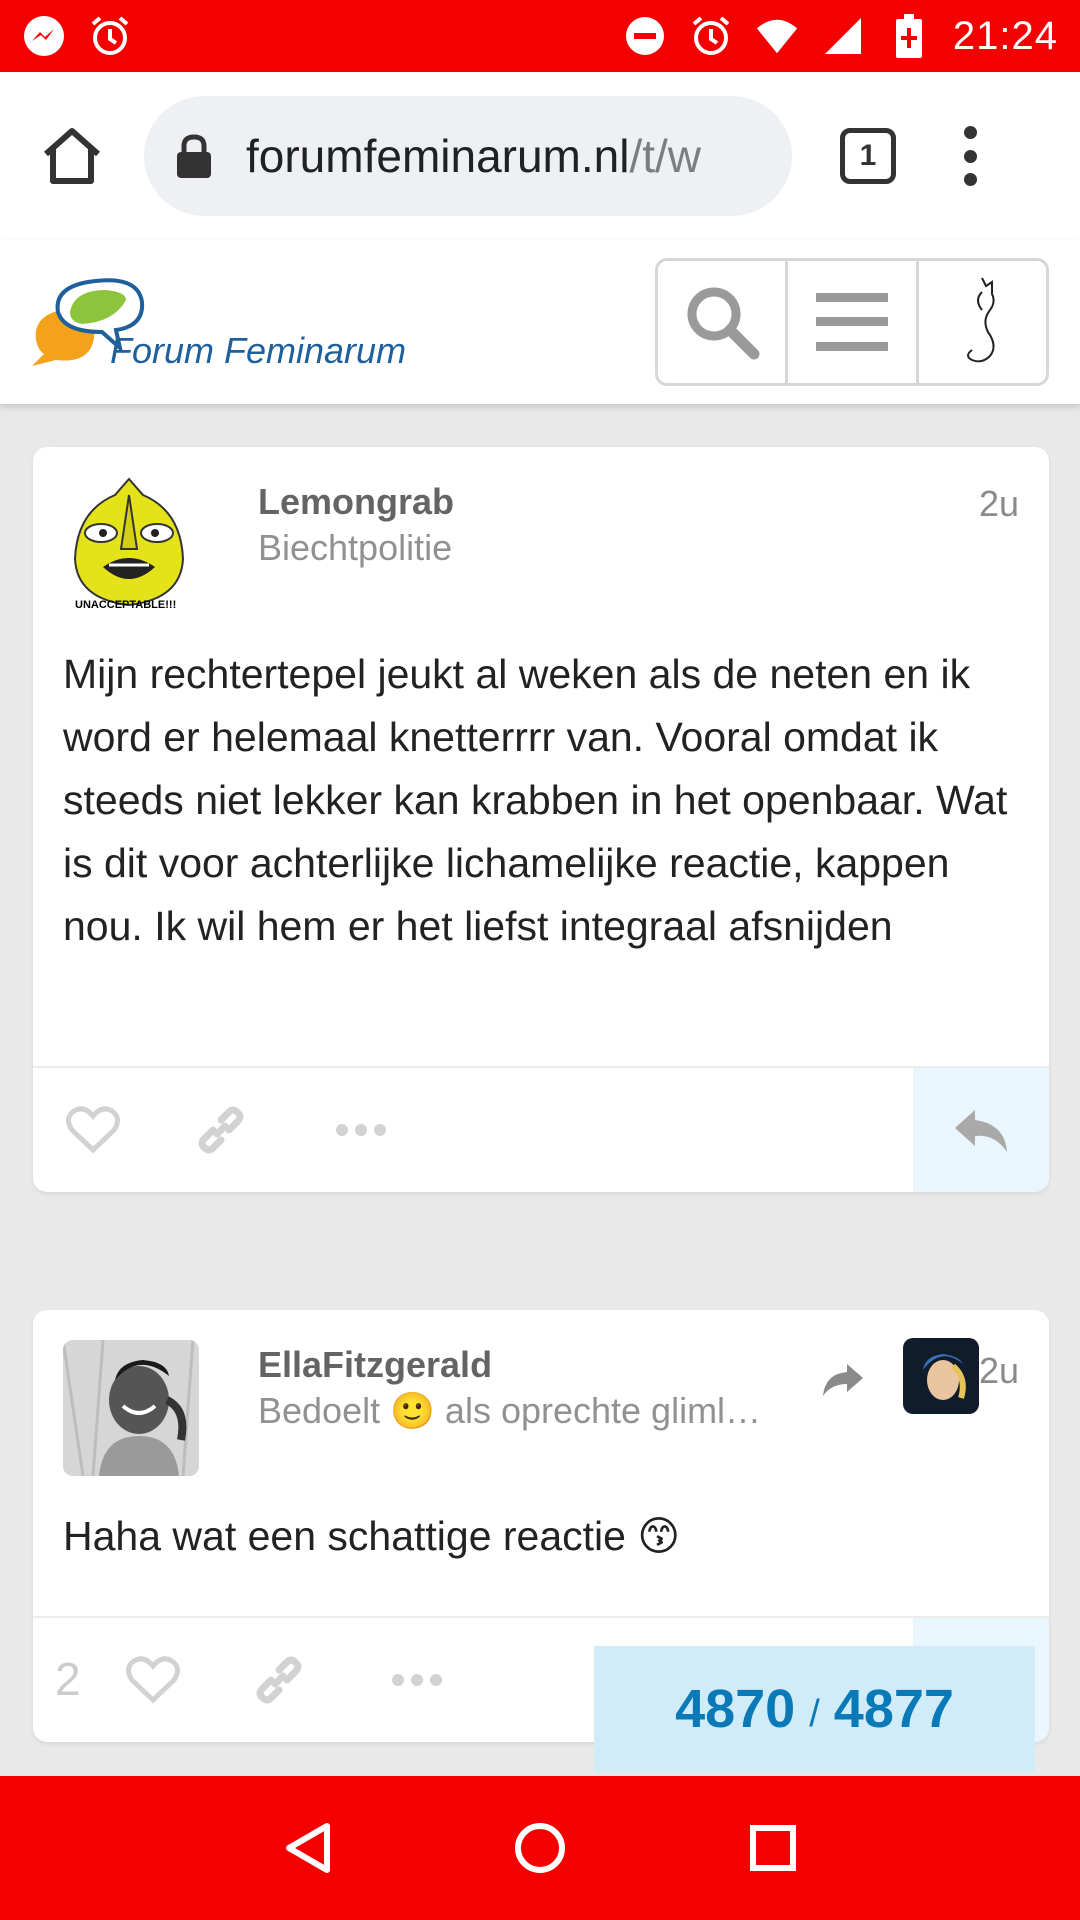 This screenshot has width=1080, height=1920. What do you see at coordinates (258, 350) in the screenshot?
I see `logo-text: Forum Feminarum` at bounding box center [258, 350].